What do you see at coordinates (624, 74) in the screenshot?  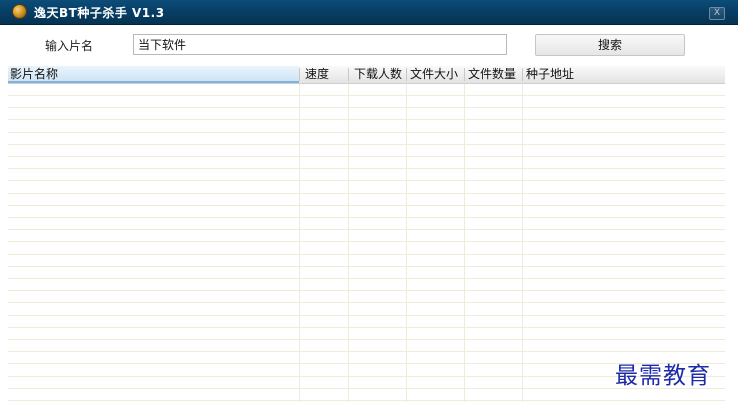 I see `column-header-torrent-url: 种子地址` at bounding box center [624, 74].